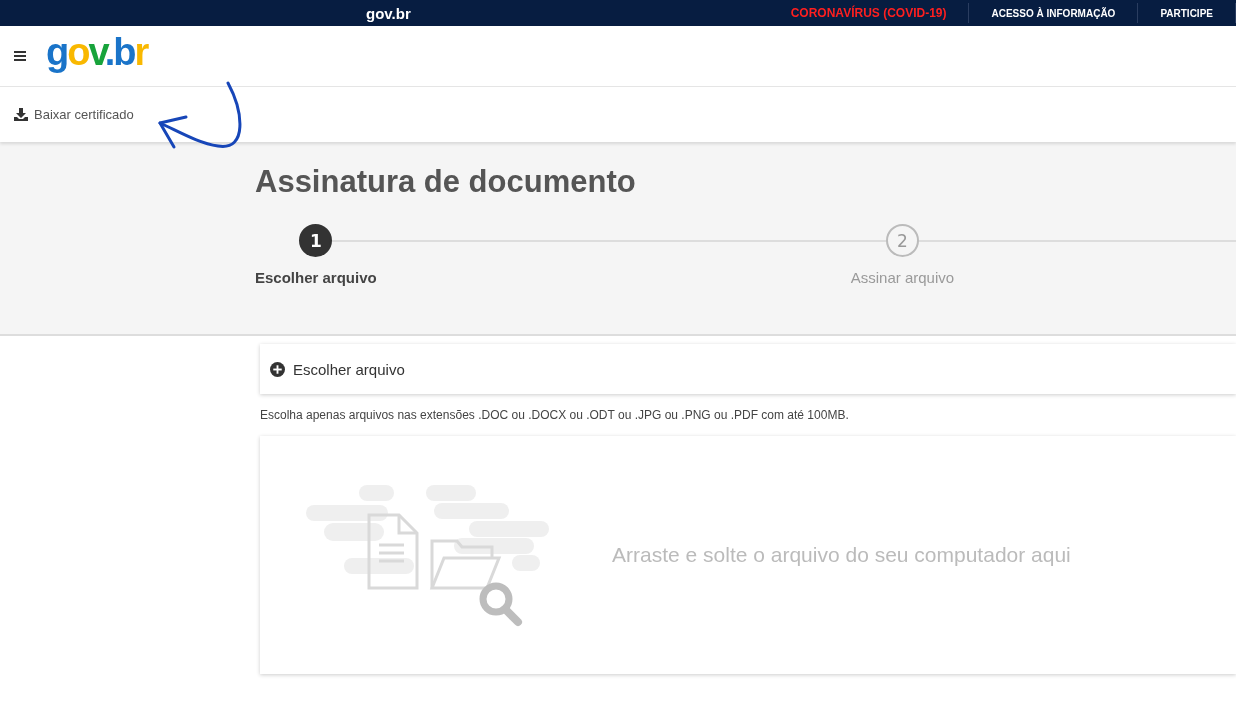 This screenshot has height=715, width=1236. Describe the element at coordinates (277, 369) in the screenshot. I see `plus-circle-icon` at that location.